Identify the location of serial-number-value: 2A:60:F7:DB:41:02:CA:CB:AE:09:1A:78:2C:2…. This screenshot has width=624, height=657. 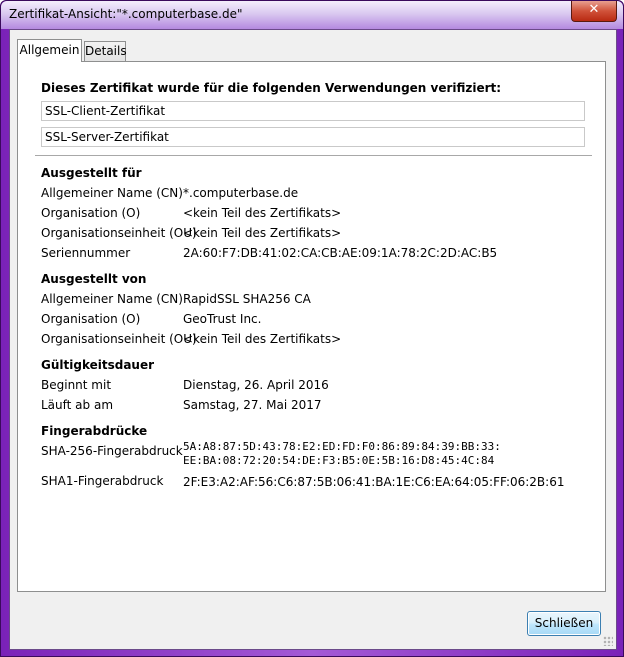
(340, 253).